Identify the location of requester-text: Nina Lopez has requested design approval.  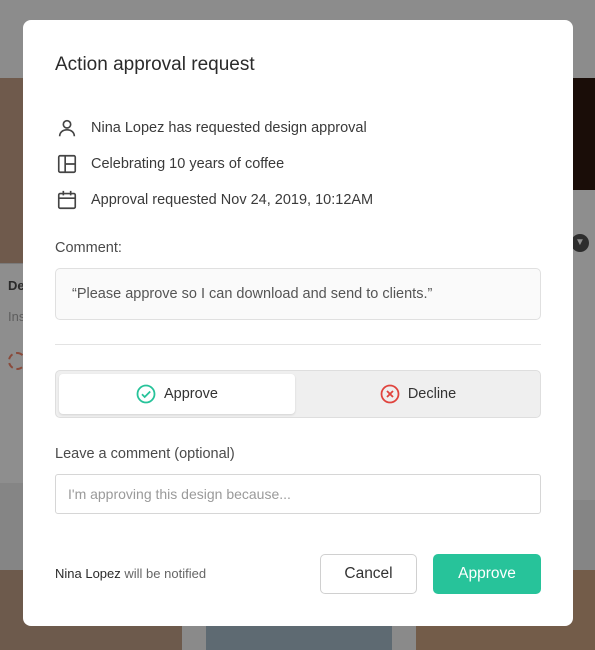
(229, 128).